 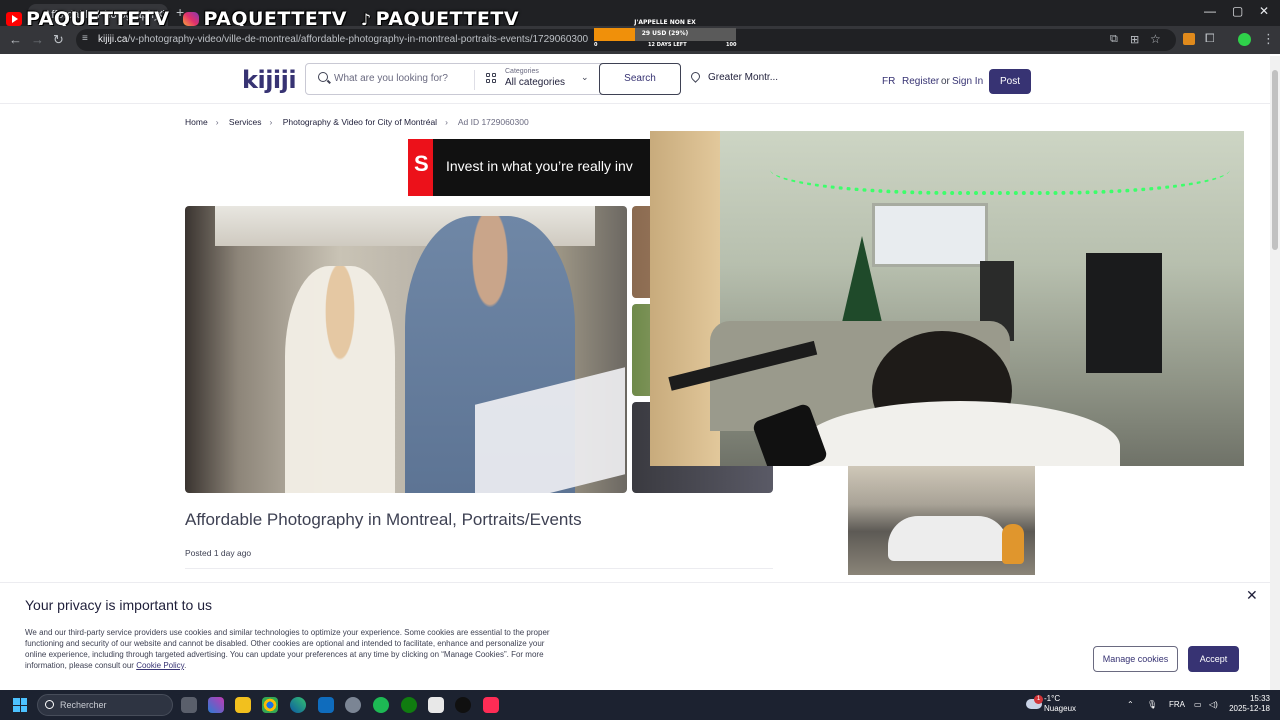 I want to click on instagram-icon, so click(x=191, y=19).